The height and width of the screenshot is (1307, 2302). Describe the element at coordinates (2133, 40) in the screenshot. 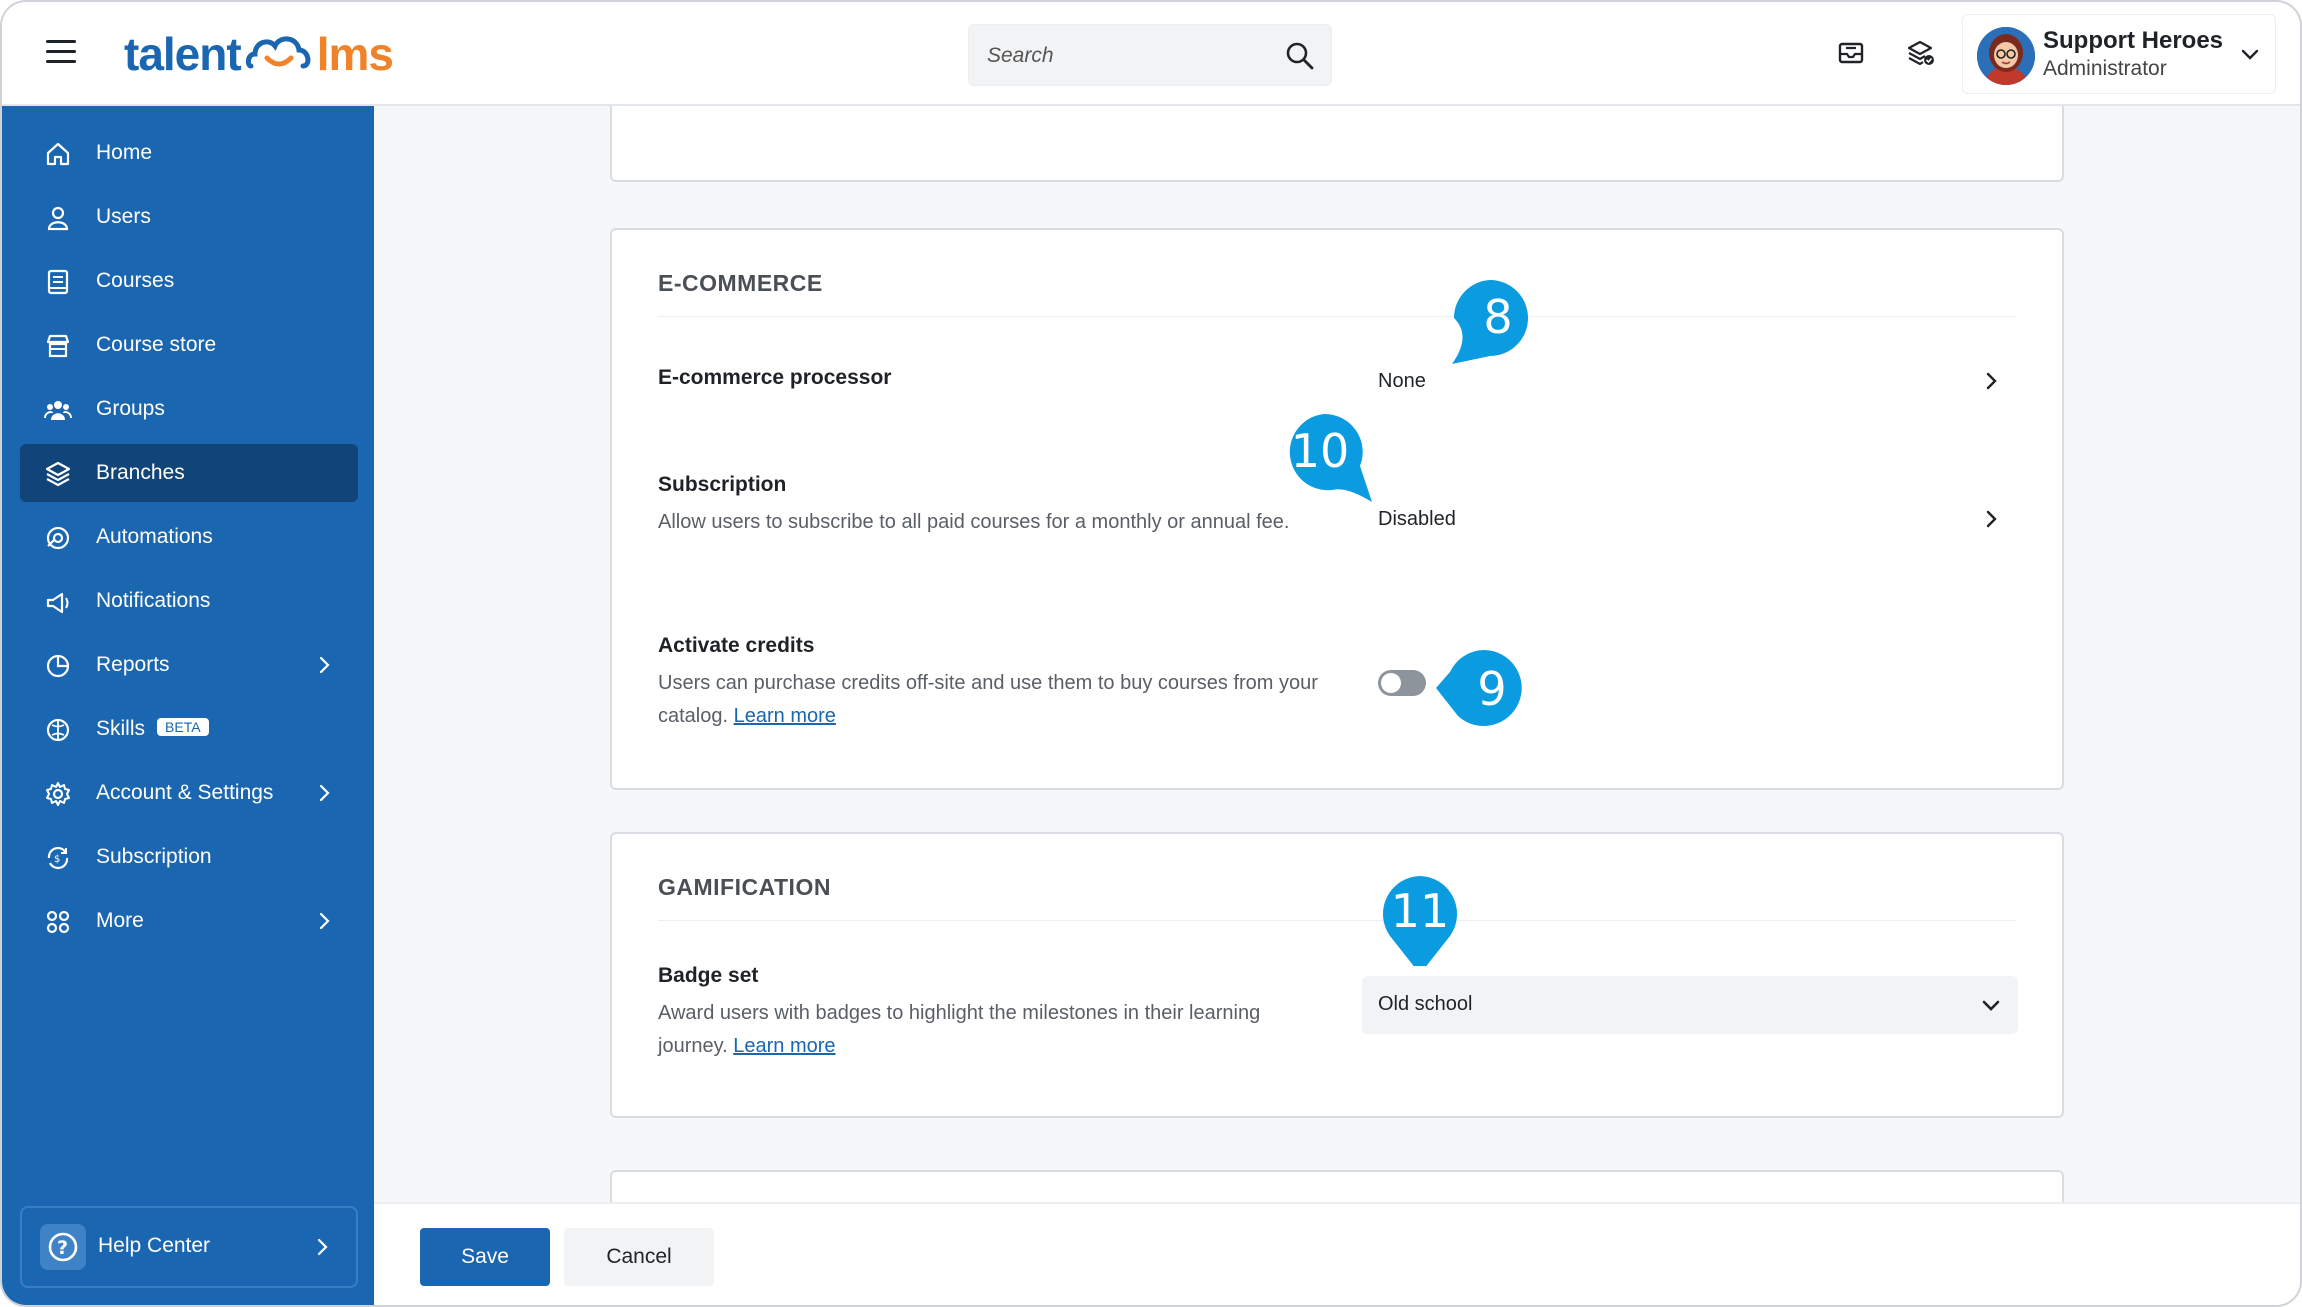

I see `user-name: Support Heroes` at that location.